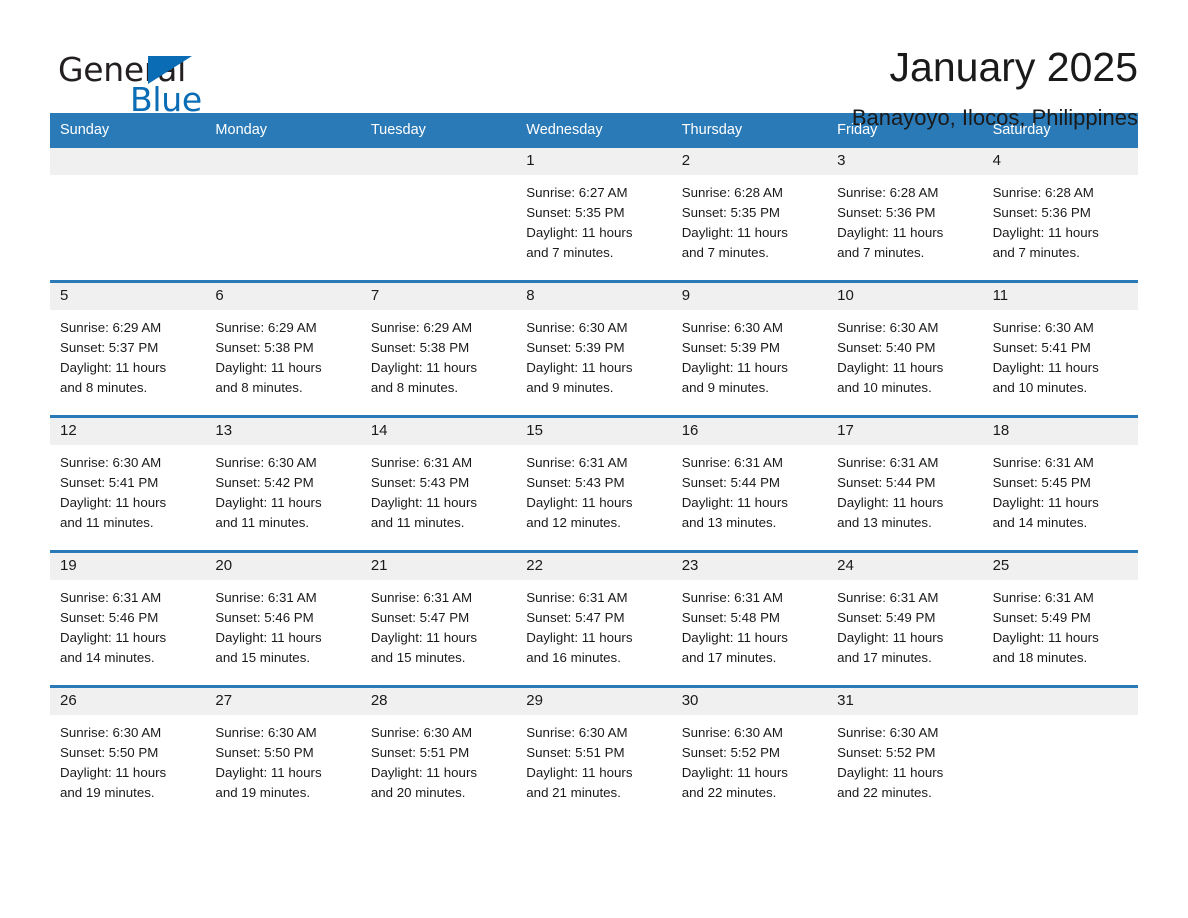  What do you see at coordinates (731, 213) in the screenshot?
I see `sunset-text: Sunset: 5:35 PM` at bounding box center [731, 213].